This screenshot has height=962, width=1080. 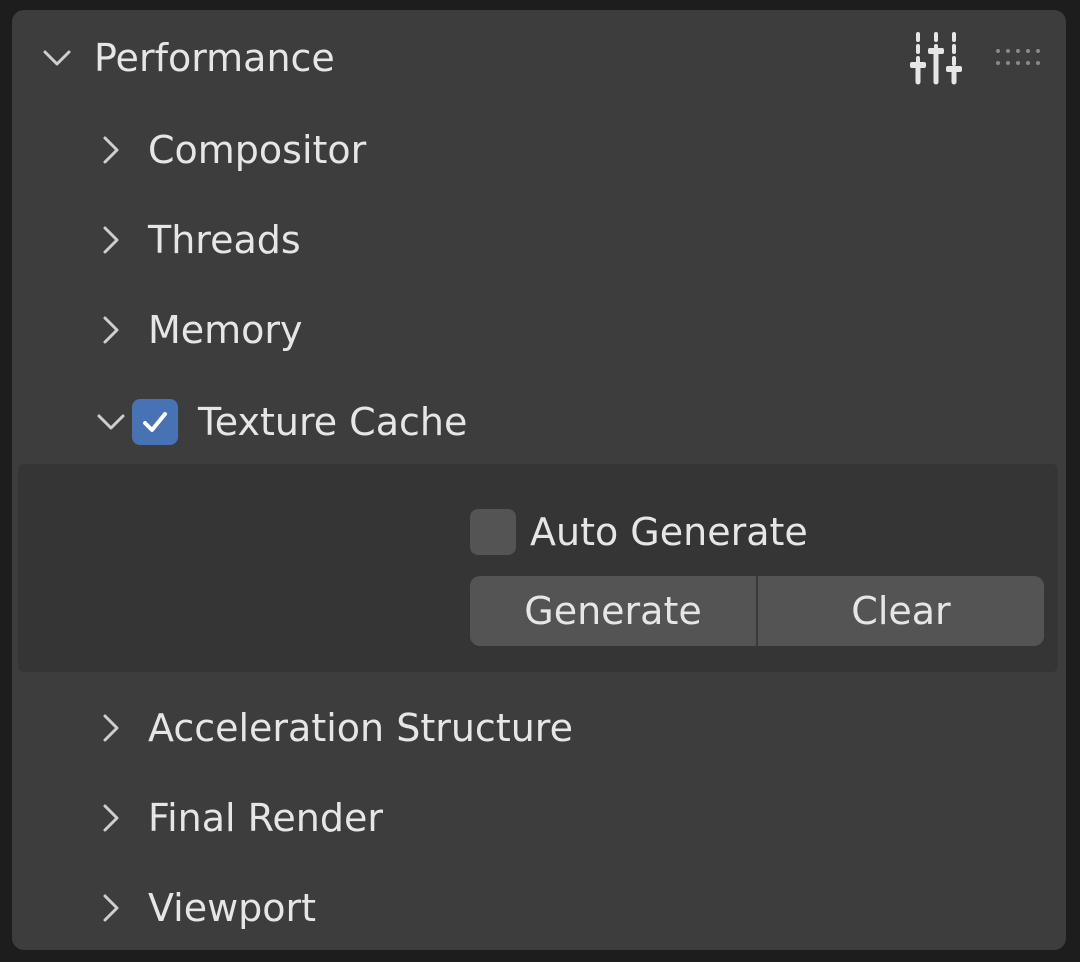 What do you see at coordinates (225, 330) in the screenshot?
I see `section-label: Memory` at bounding box center [225, 330].